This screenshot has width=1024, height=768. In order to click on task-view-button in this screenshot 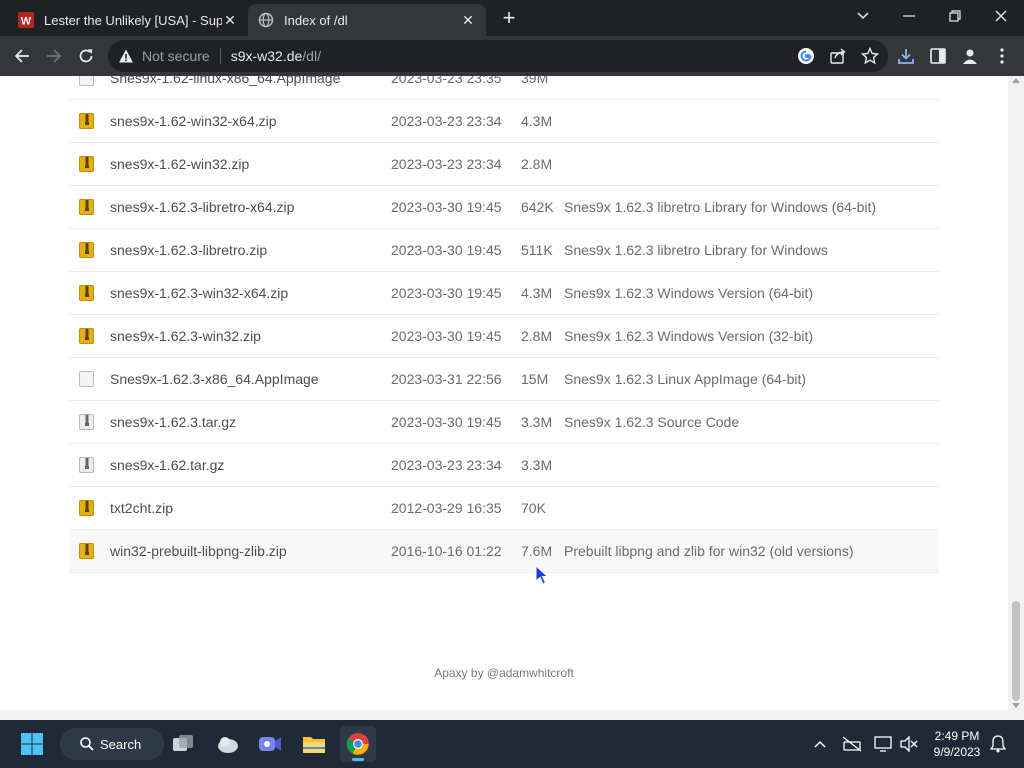, I will do `click(183, 744)`.